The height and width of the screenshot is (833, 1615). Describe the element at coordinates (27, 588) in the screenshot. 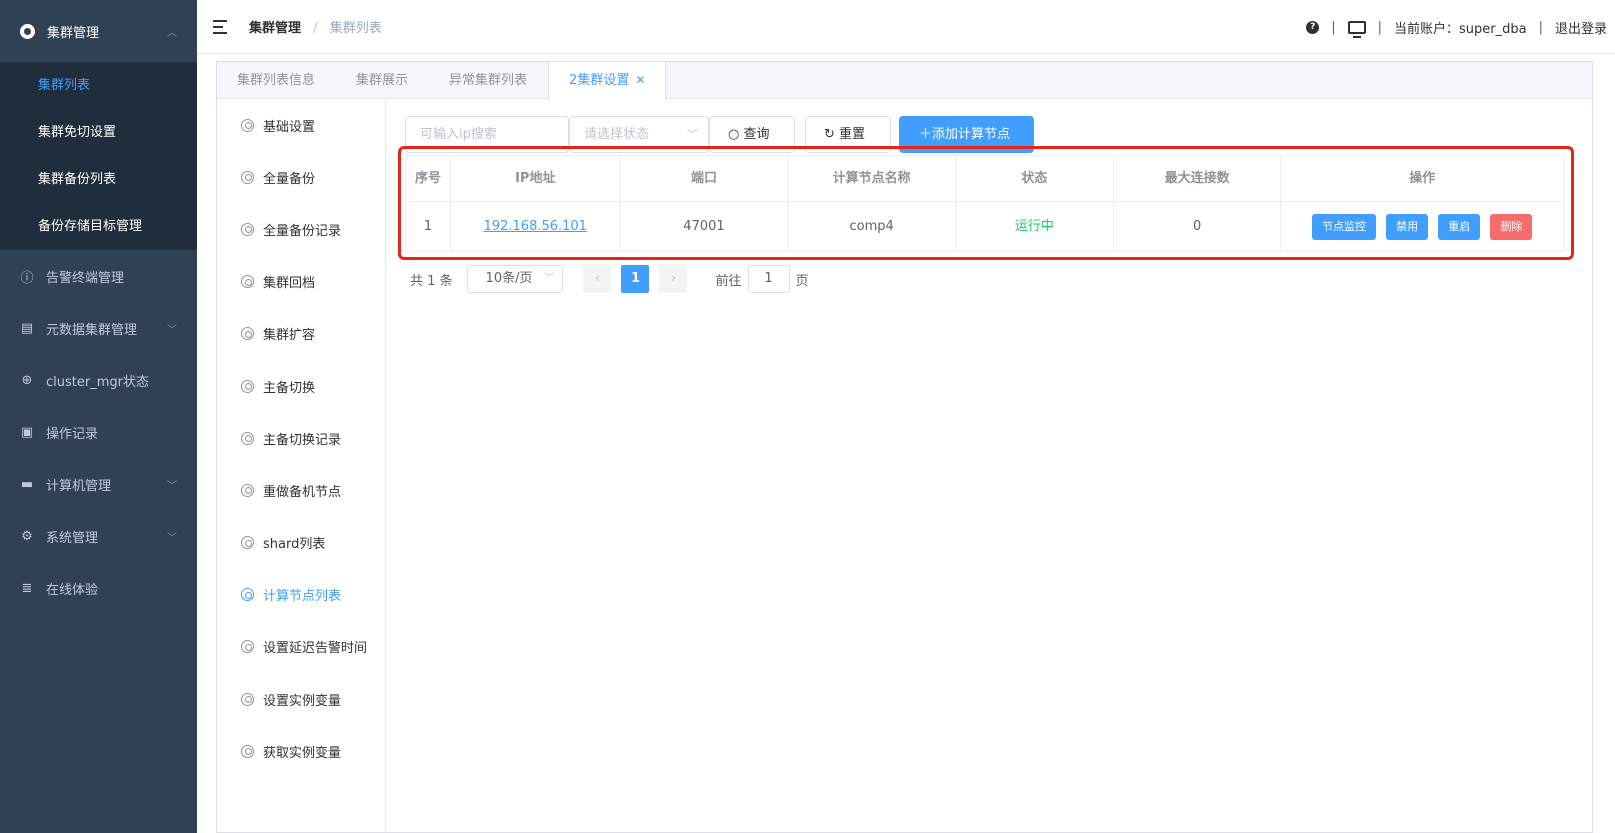

I see `database-icon: ≣` at that location.